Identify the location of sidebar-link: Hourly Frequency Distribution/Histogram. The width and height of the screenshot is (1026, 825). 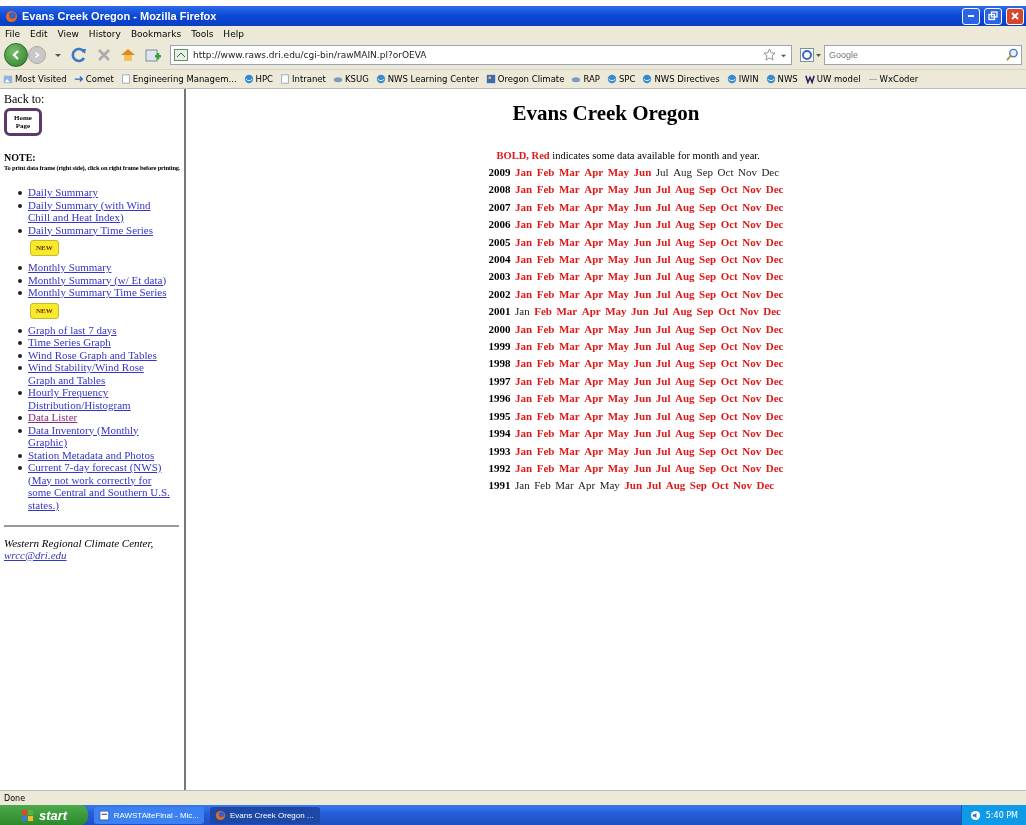
(101, 398).